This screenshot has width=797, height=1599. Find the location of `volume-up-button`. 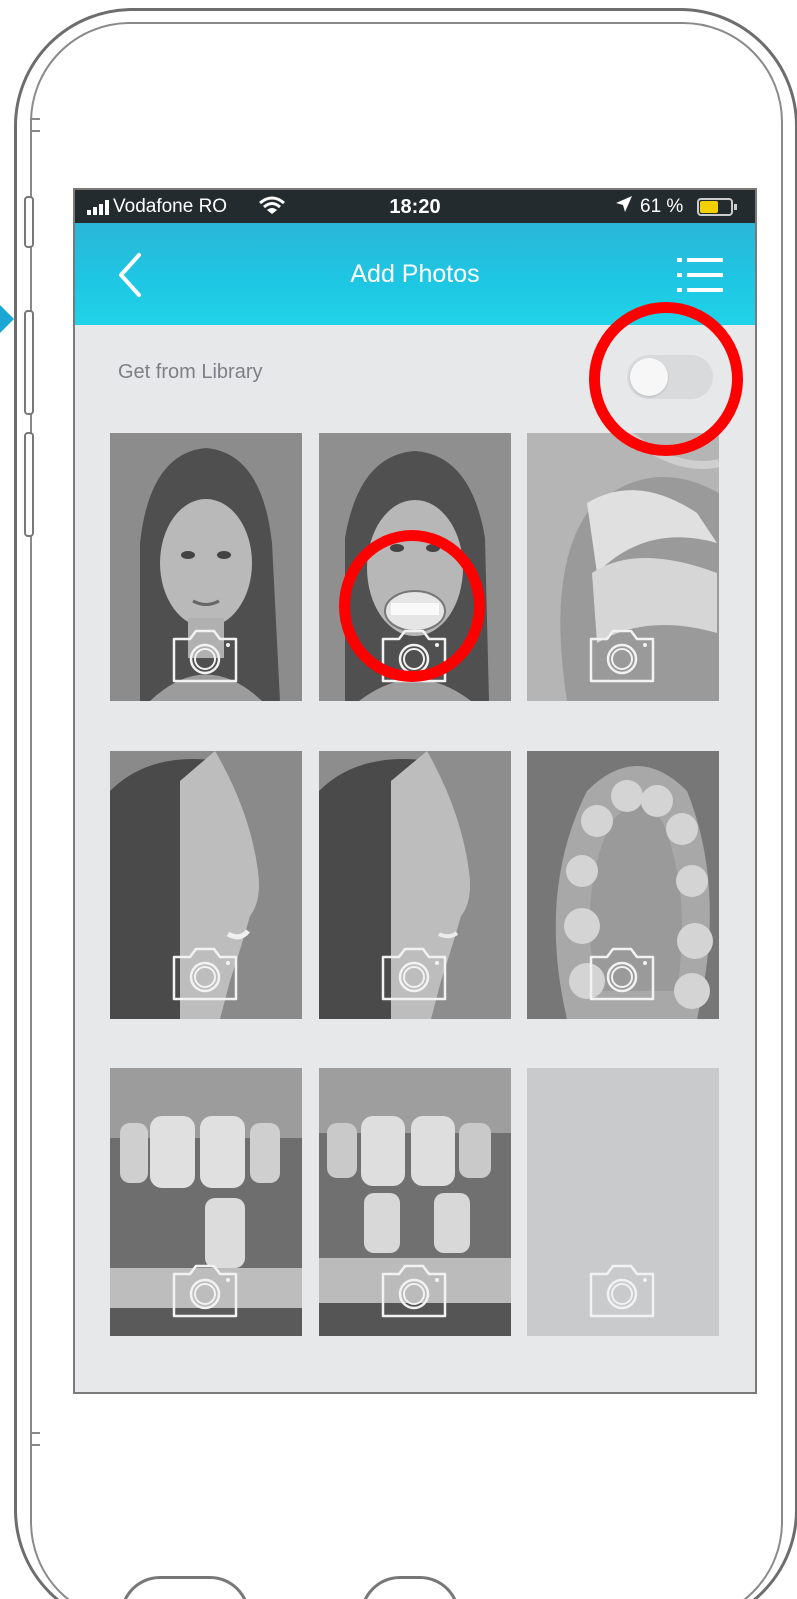

volume-up-button is located at coordinates (29, 362).